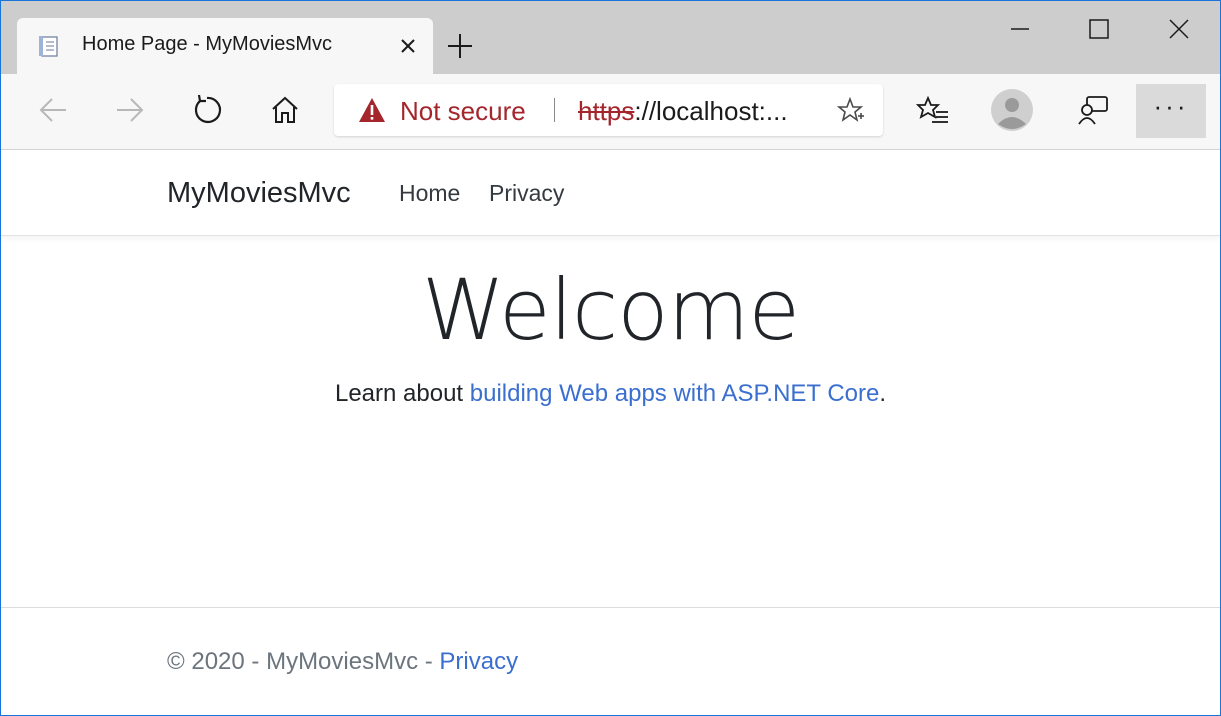  I want to click on back-button, so click(53, 110).